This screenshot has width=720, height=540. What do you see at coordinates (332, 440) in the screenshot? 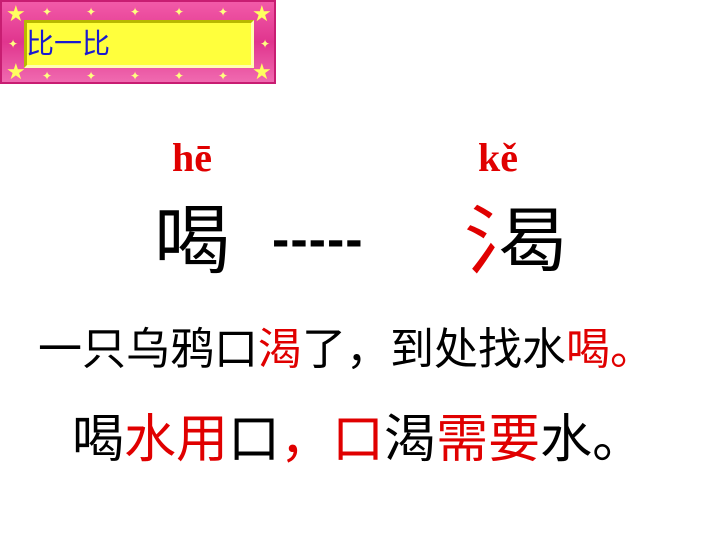
I see `sentence-2-highlight: ，口` at bounding box center [332, 440].